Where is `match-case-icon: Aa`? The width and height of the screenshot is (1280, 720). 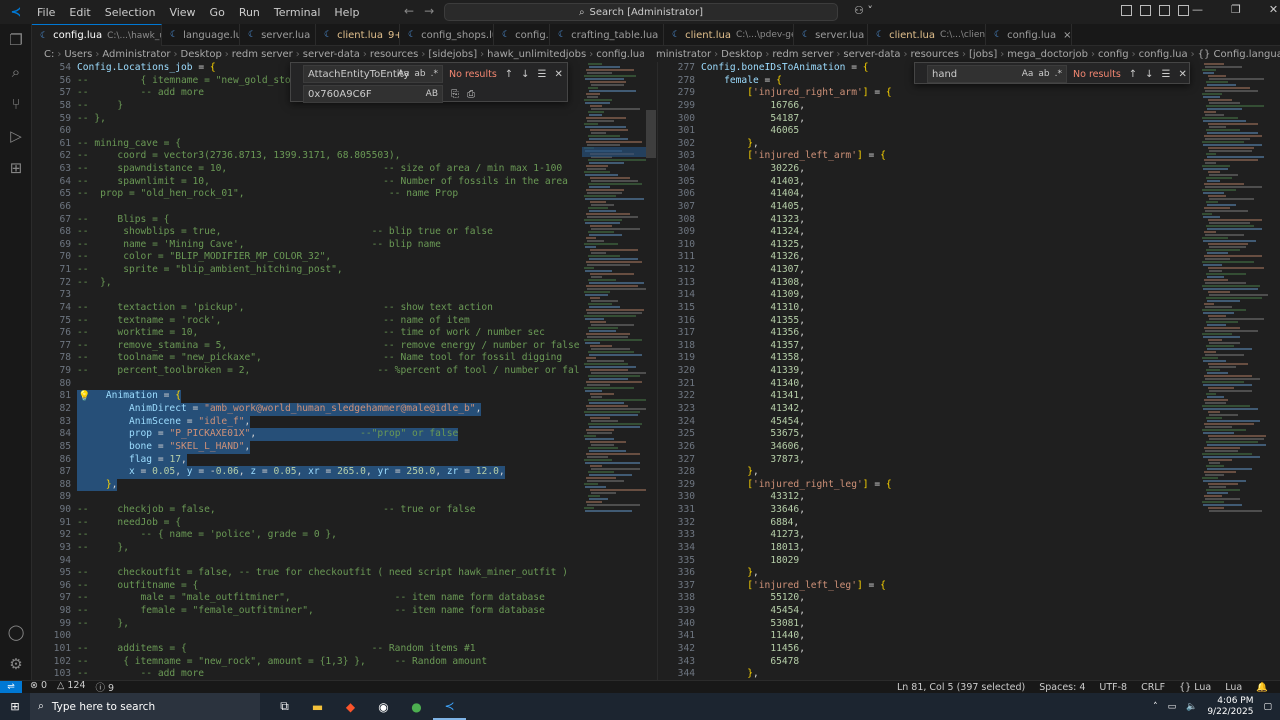
match-case-icon: Aa is located at coordinates (1028, 74).